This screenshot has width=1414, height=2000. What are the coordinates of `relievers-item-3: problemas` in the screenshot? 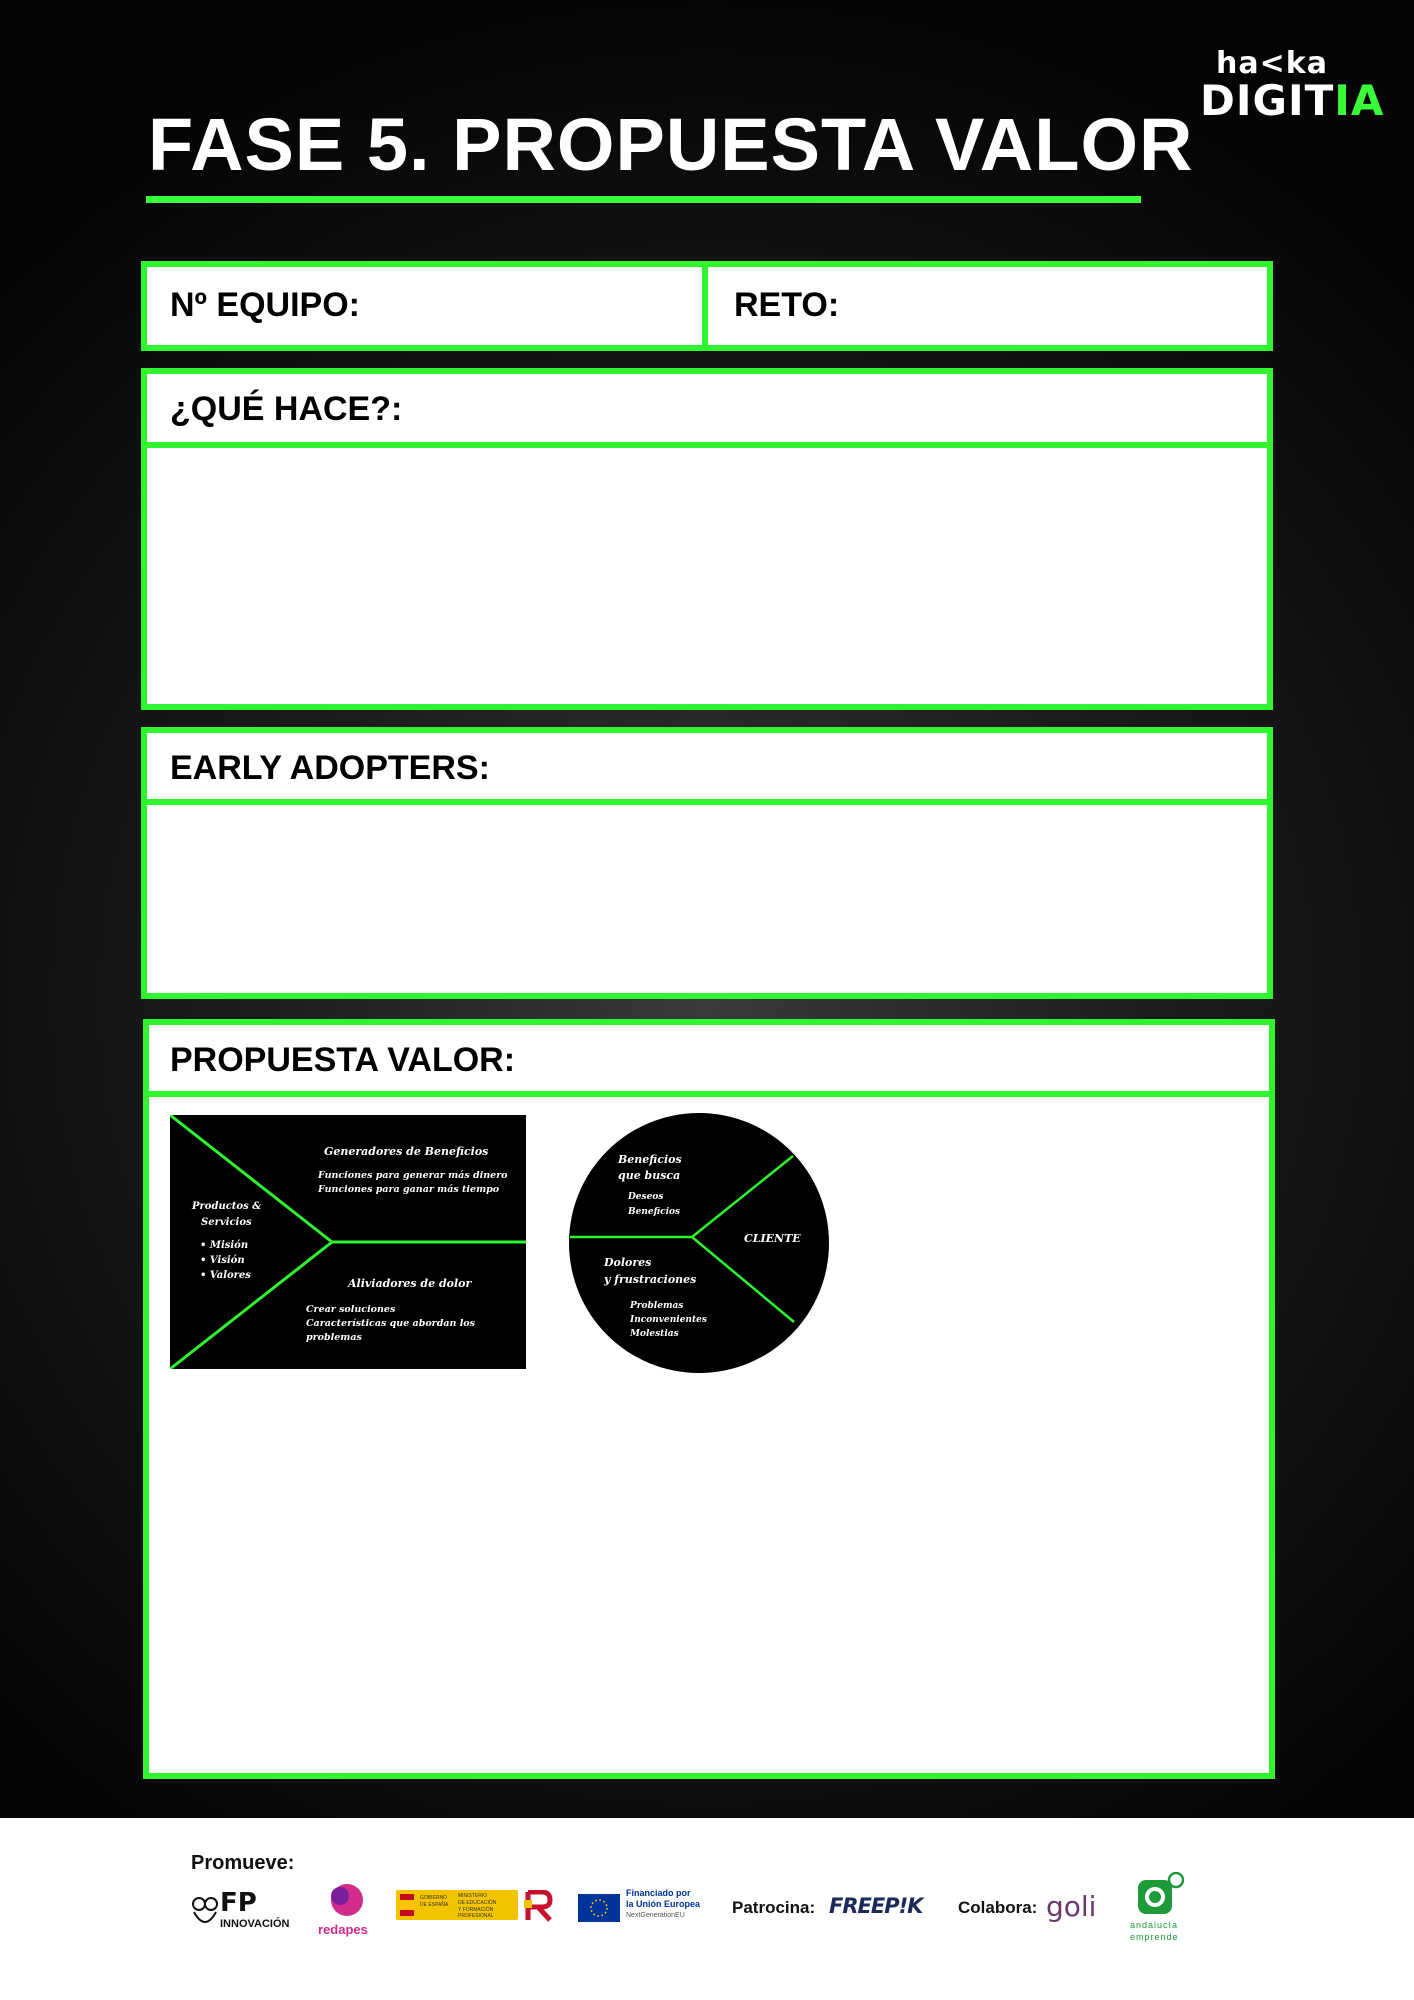 It's located at (334, 1337).